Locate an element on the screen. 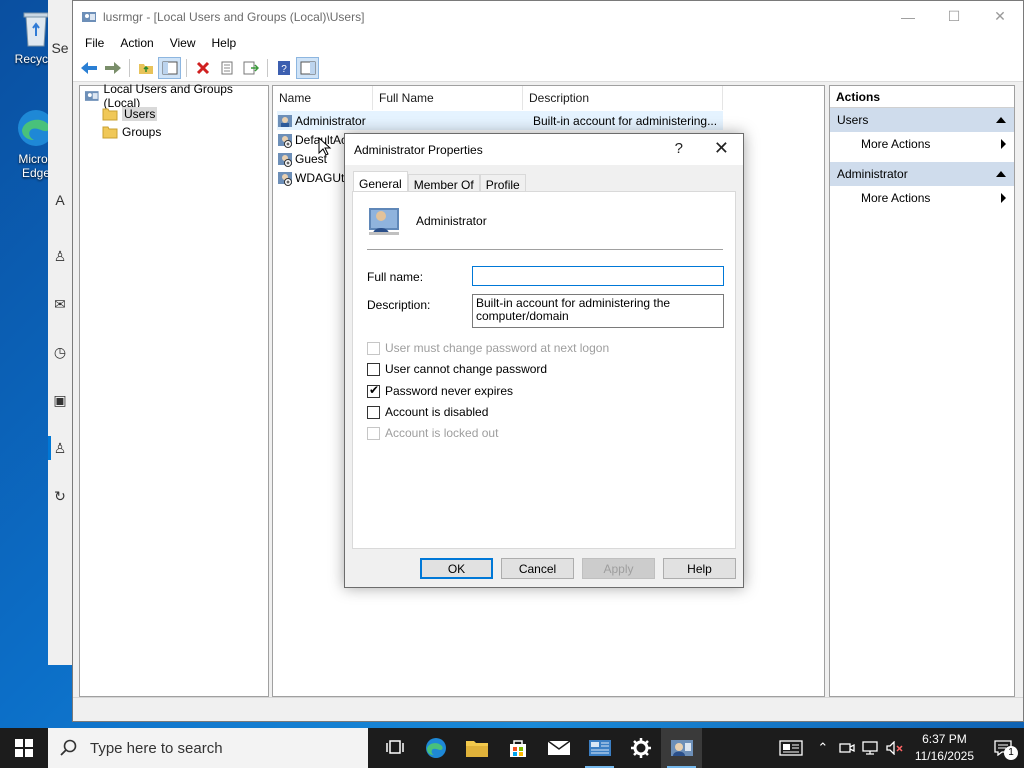 The height and width of the screenshot is (768, 1024). notification-center-button: 1 is located at coordinates (1003, 748).